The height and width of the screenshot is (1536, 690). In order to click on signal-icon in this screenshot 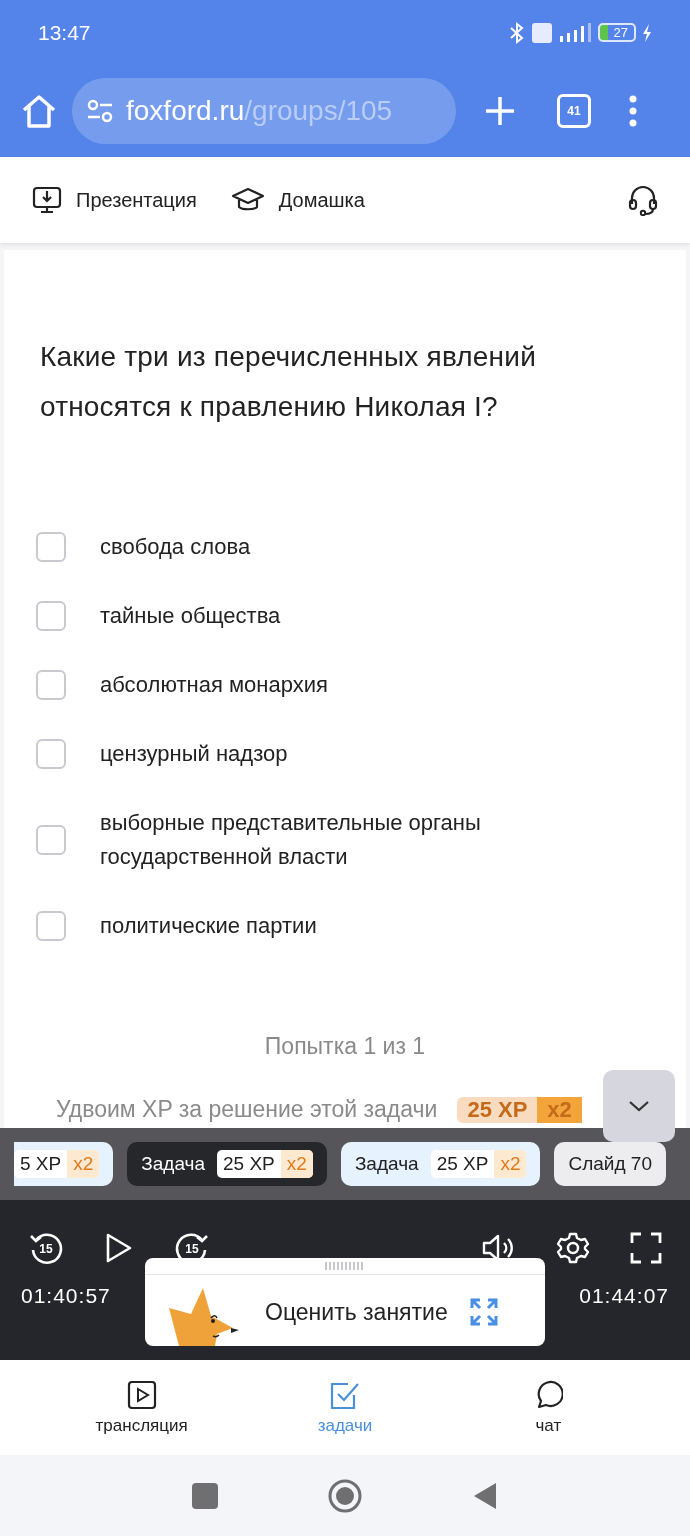, I will do `click(574, 32)`.